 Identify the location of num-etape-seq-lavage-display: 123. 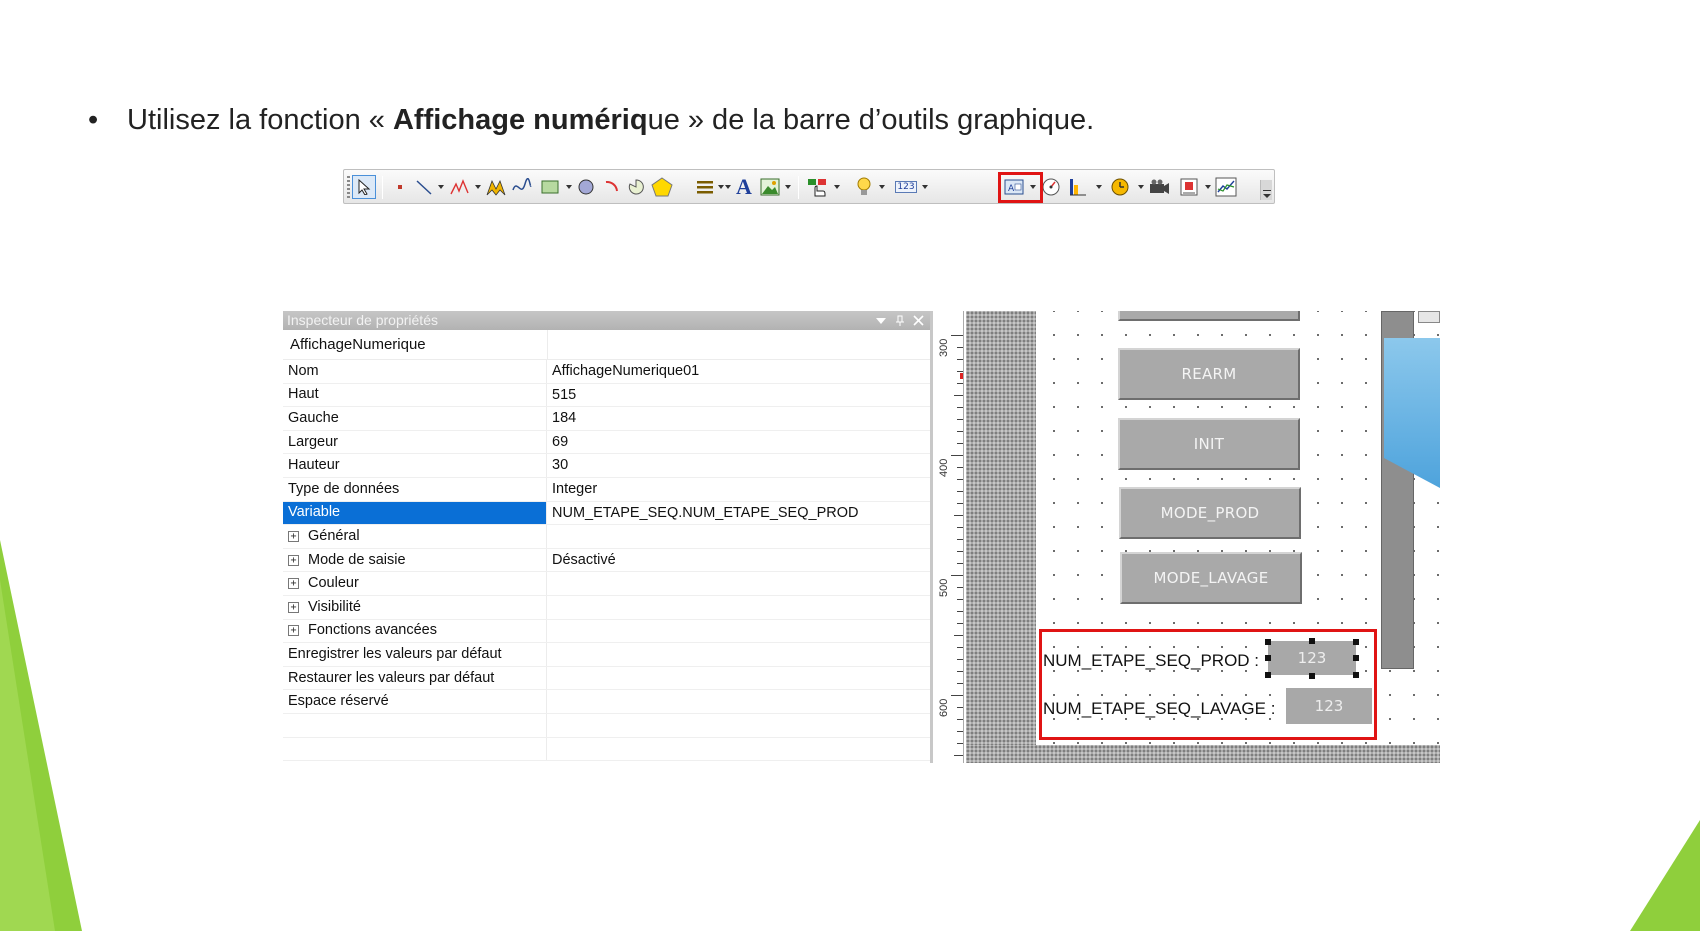
(1329, 706).